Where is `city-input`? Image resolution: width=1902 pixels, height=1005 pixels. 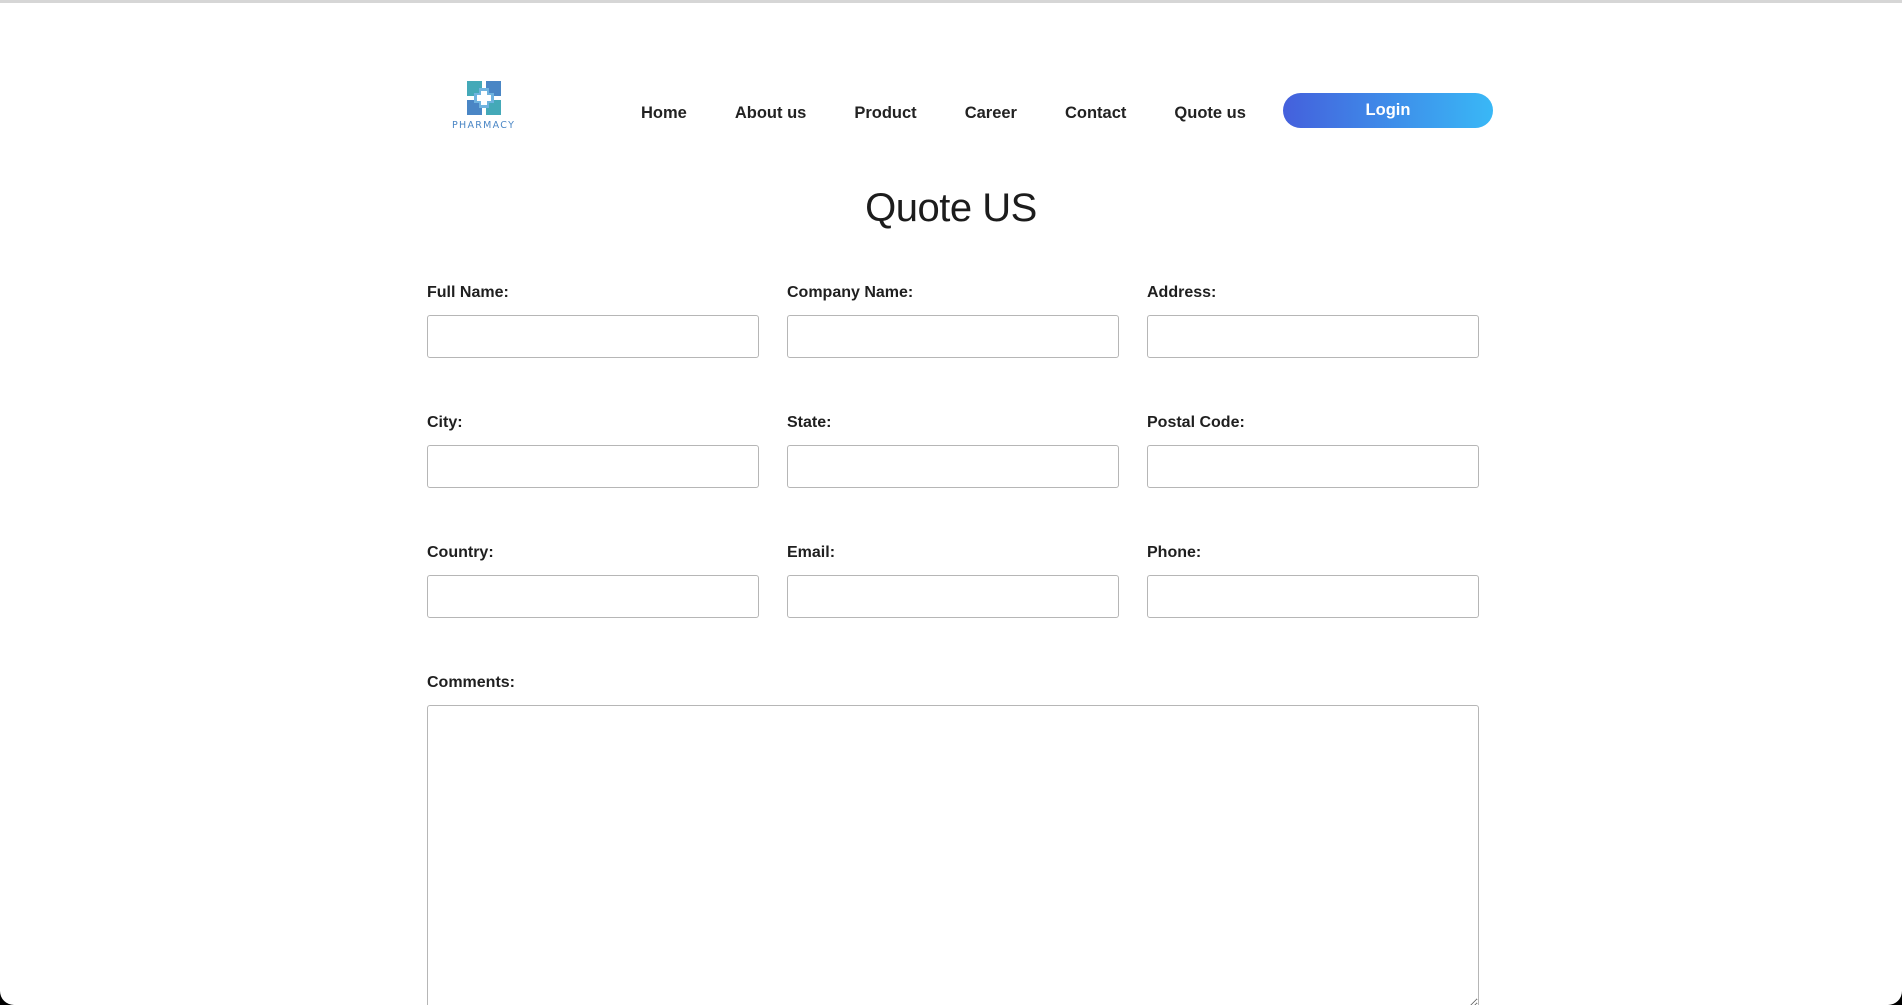 city-input is located at coordinates (593, 466).